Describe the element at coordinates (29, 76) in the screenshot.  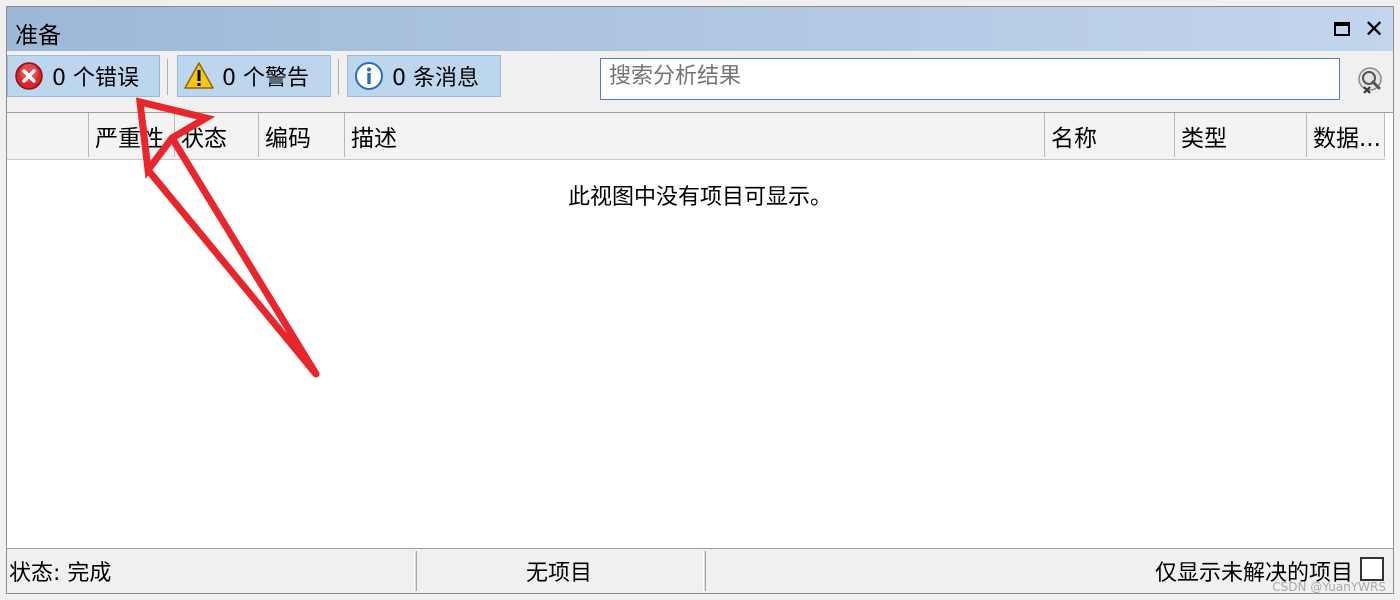
I see `error-icon` at that location.